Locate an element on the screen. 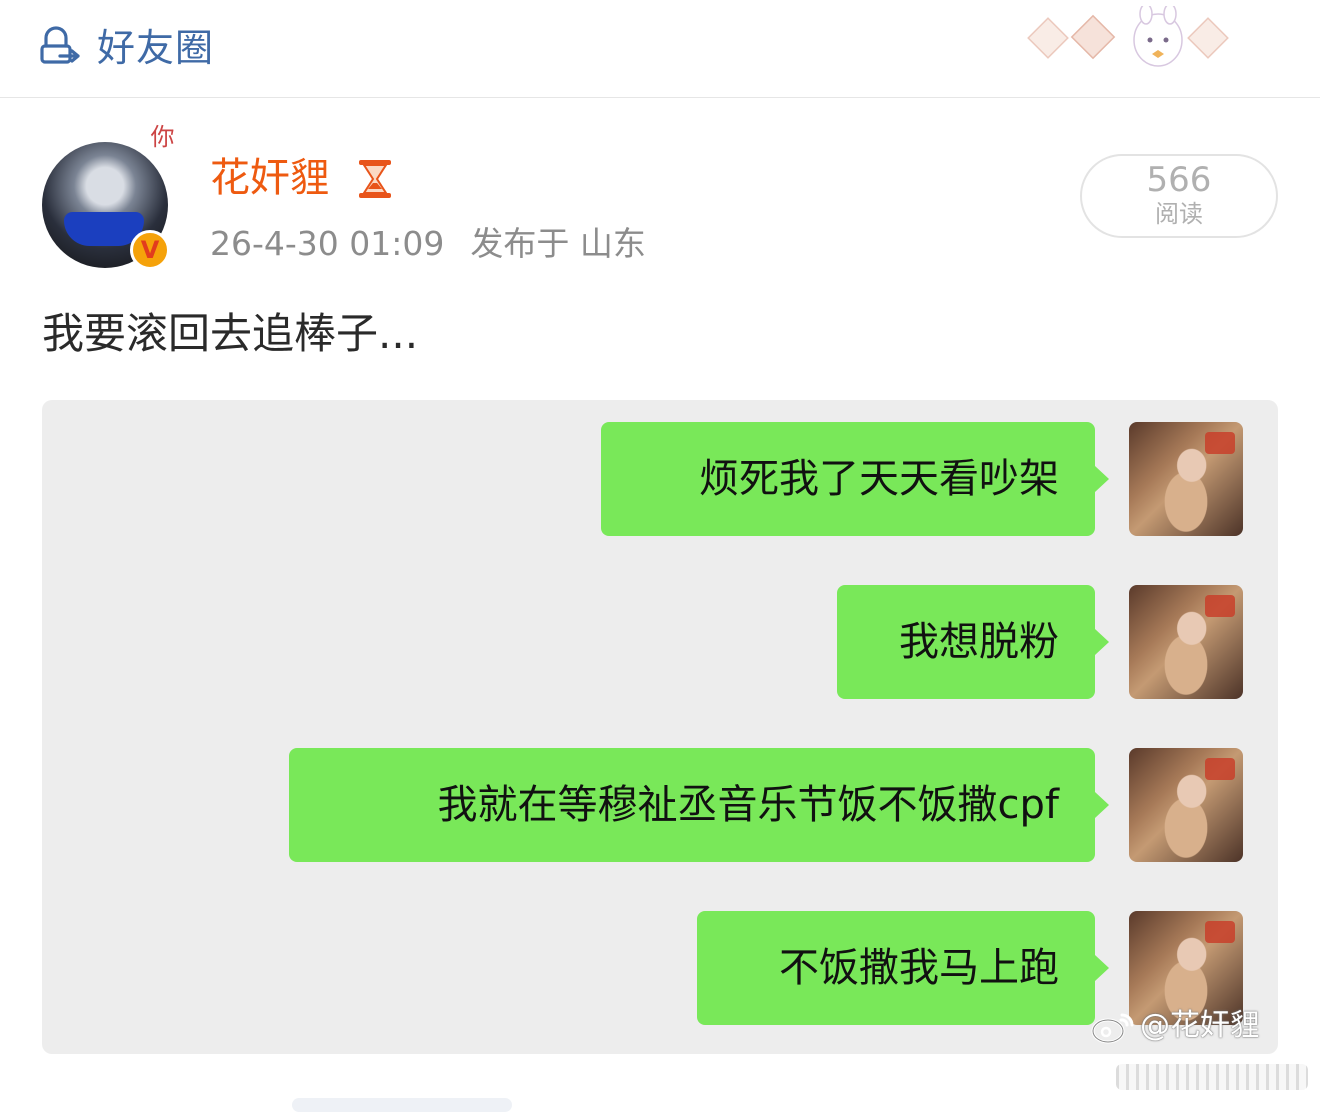 The width and height of the screenshot is (1320, 1112). post-timestamp: 26-4-30 01:09 is located at coordinates (327, 243).